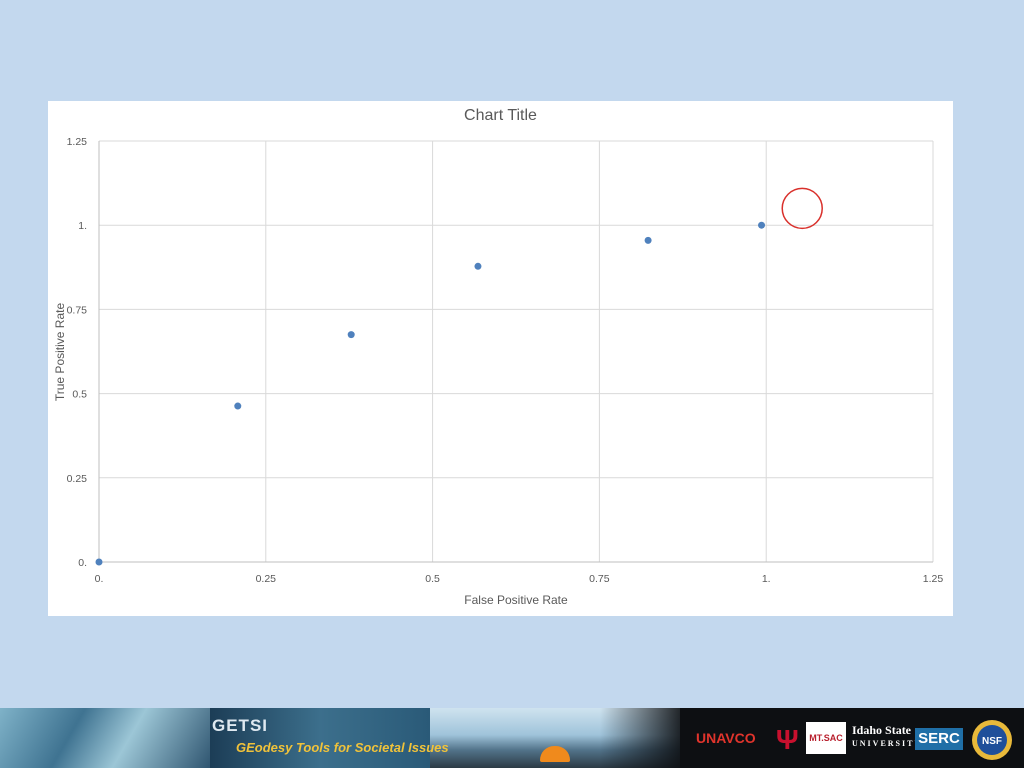 The image size is (1024, 768). What do you see at coordinates (342, 747) in the screenshot?
I see `getsi-tagline: GEodesy Tools for Societal Issues` at bounding box center [342, 747].